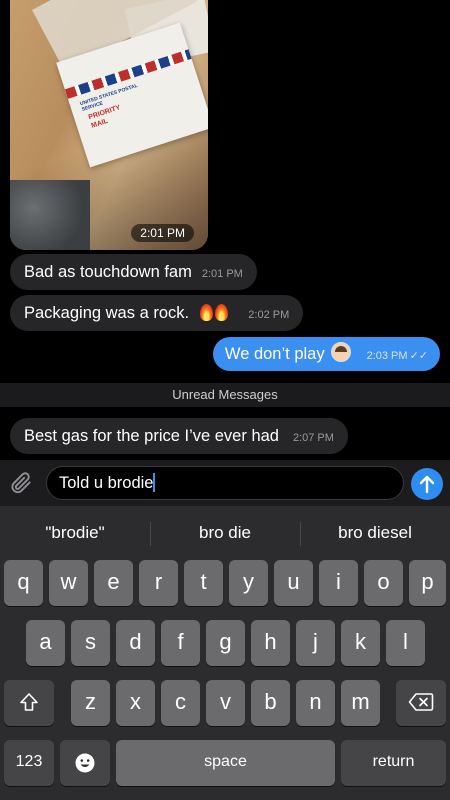  I want to click on emoji-icon, so click(85, 763).